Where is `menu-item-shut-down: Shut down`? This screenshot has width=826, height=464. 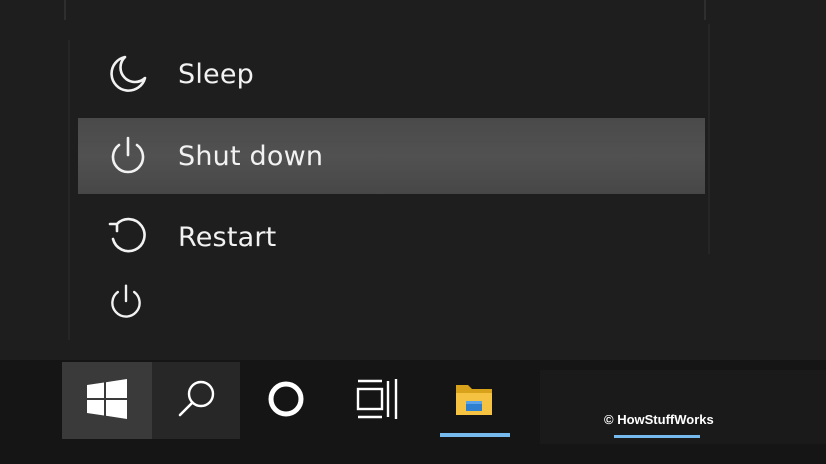
menu-item-shut-down: Shut down is located at coordinates (391, 156).